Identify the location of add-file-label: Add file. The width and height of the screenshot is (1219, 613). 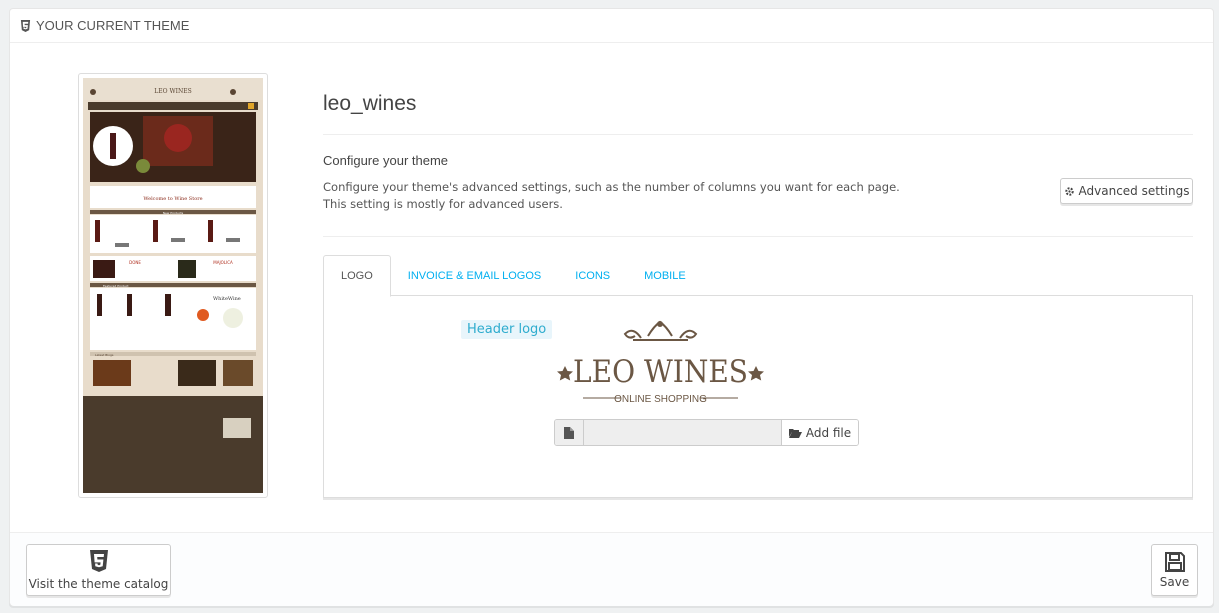
(828, 432).